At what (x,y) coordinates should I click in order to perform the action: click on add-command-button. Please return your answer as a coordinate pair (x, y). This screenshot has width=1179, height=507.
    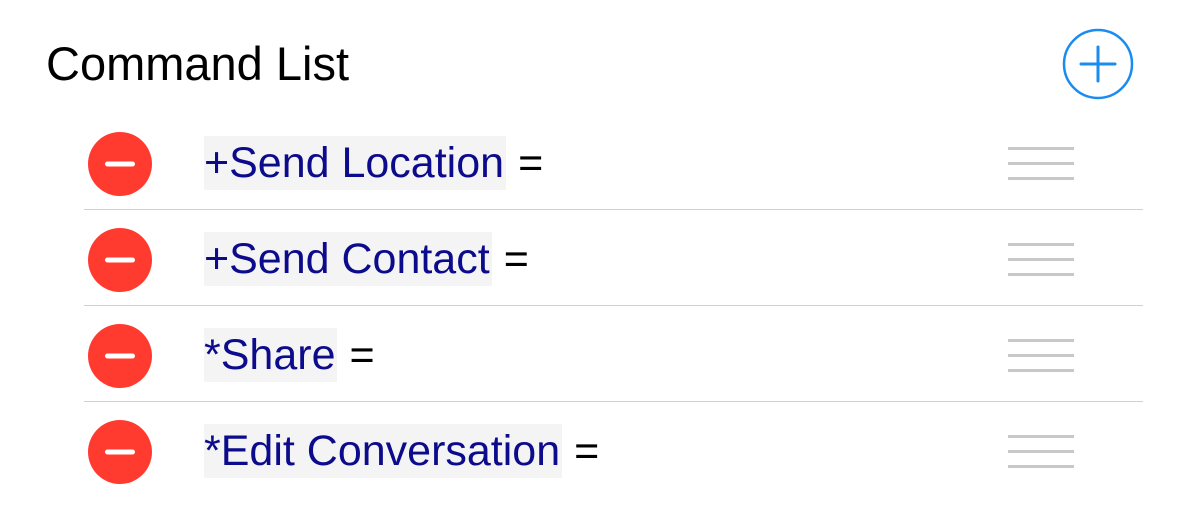
    Looking at the image, I should click on (1098, 64).